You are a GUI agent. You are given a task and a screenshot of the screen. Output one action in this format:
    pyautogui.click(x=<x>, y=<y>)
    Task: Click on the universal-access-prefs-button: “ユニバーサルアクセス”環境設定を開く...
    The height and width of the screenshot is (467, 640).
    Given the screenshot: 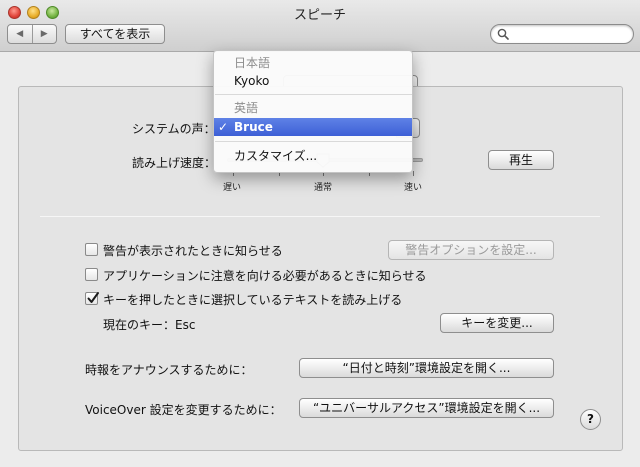 What is the action you would take?
    pyautogui.click(x=426, y=408)
    